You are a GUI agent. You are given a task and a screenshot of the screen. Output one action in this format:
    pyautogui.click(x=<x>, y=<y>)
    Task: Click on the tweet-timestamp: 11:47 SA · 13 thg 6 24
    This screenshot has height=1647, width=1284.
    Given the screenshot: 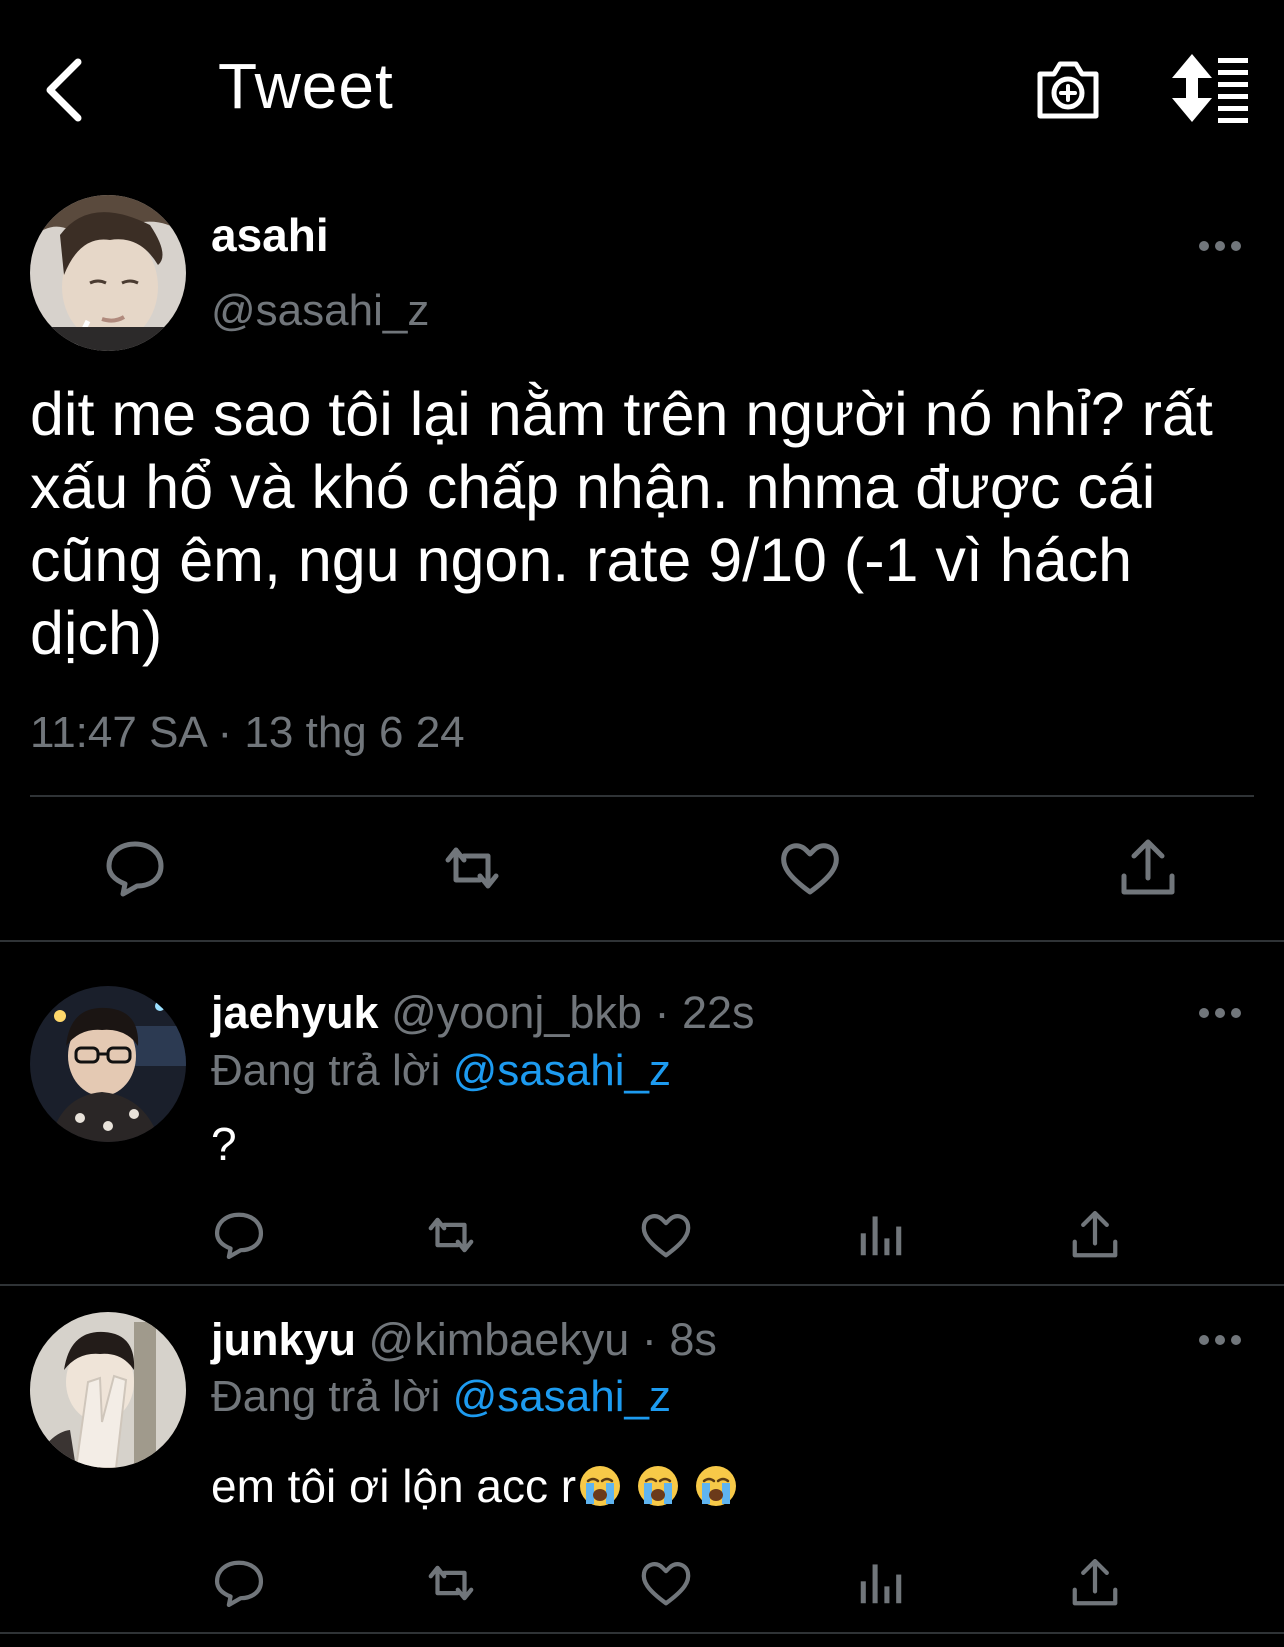 What is the action you would take?
    pyautogui.click(x=247, y=732)
    